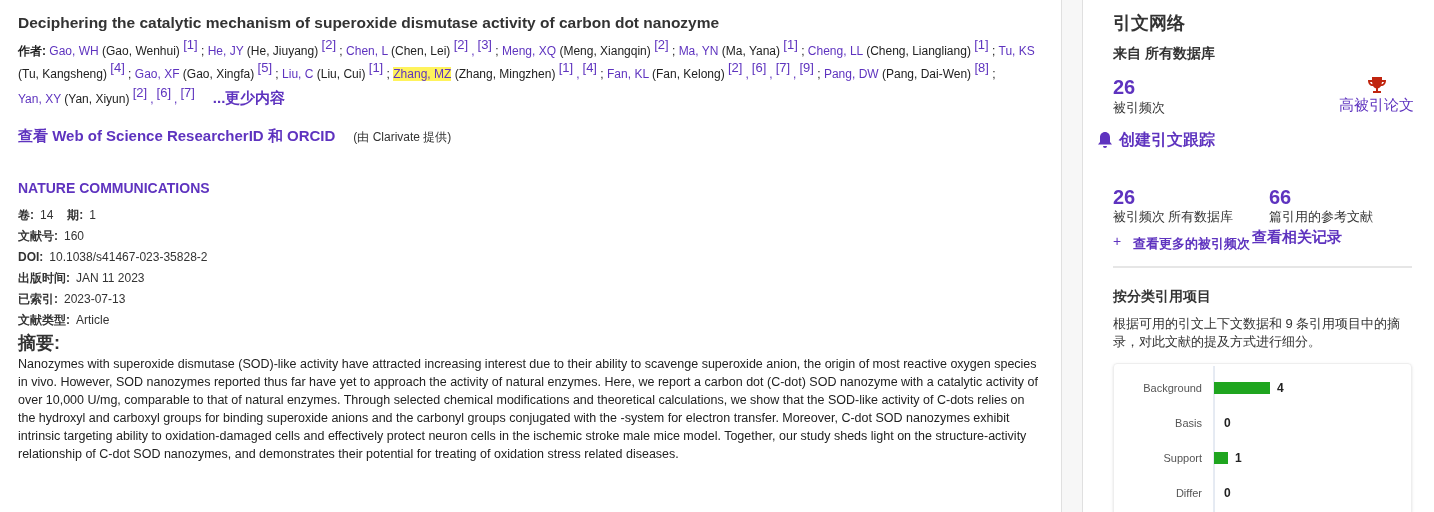 This screenshot has height=512, width=1434. I want to click on field-value: 160, so click(74, 236).